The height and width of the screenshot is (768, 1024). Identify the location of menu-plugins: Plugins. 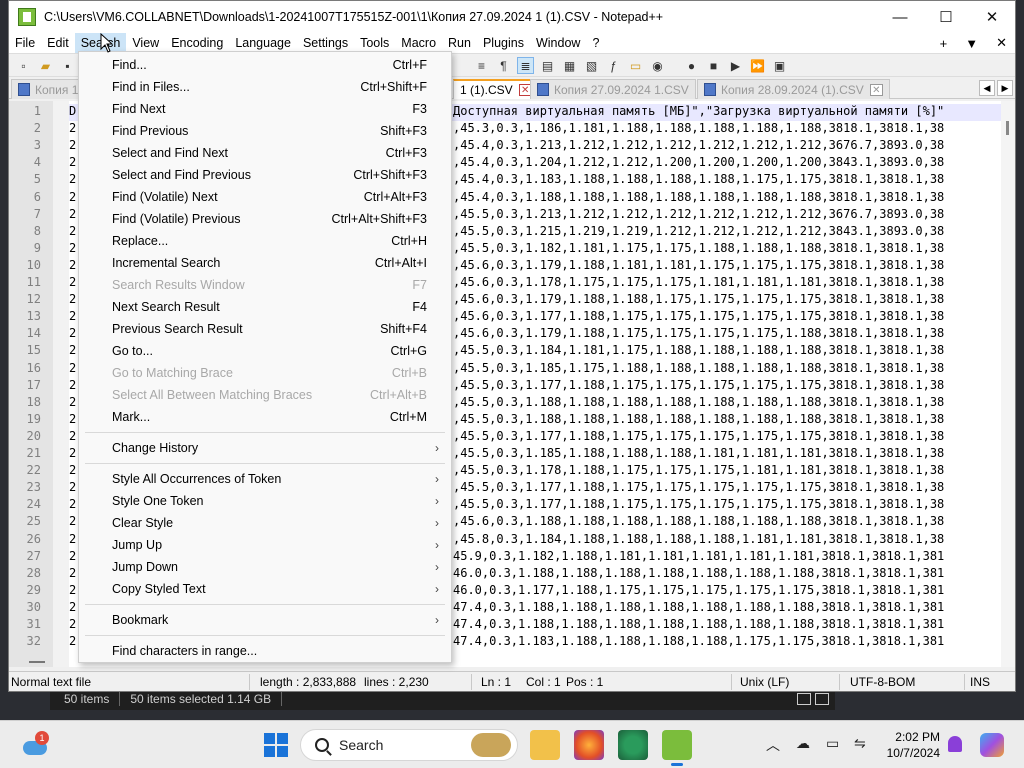
(503, 43).